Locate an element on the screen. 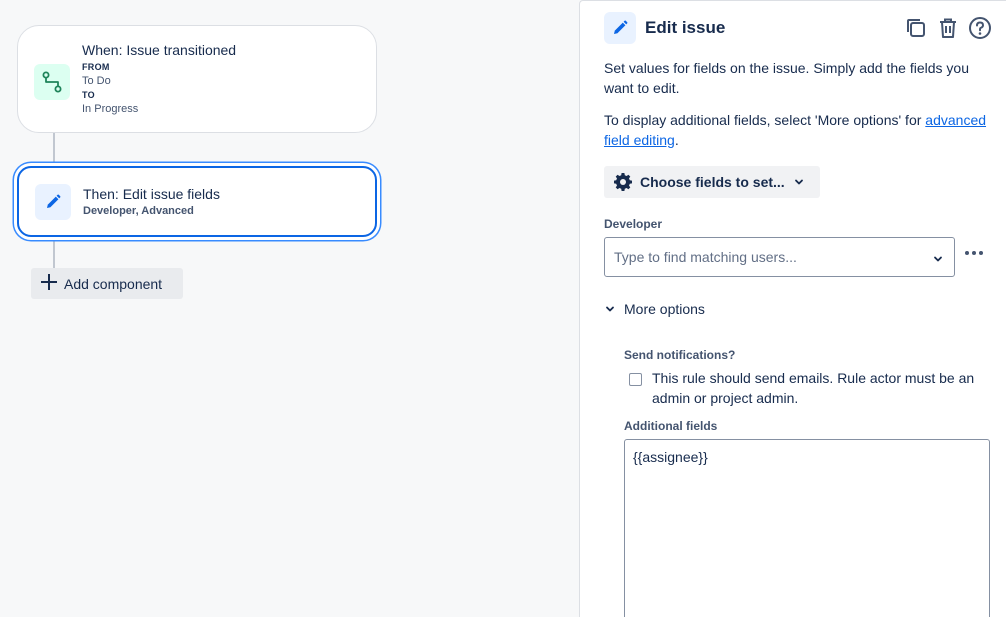 The width and height of the screenshot is (1006, 617). copy-icon is located at coordinates (916, 28).